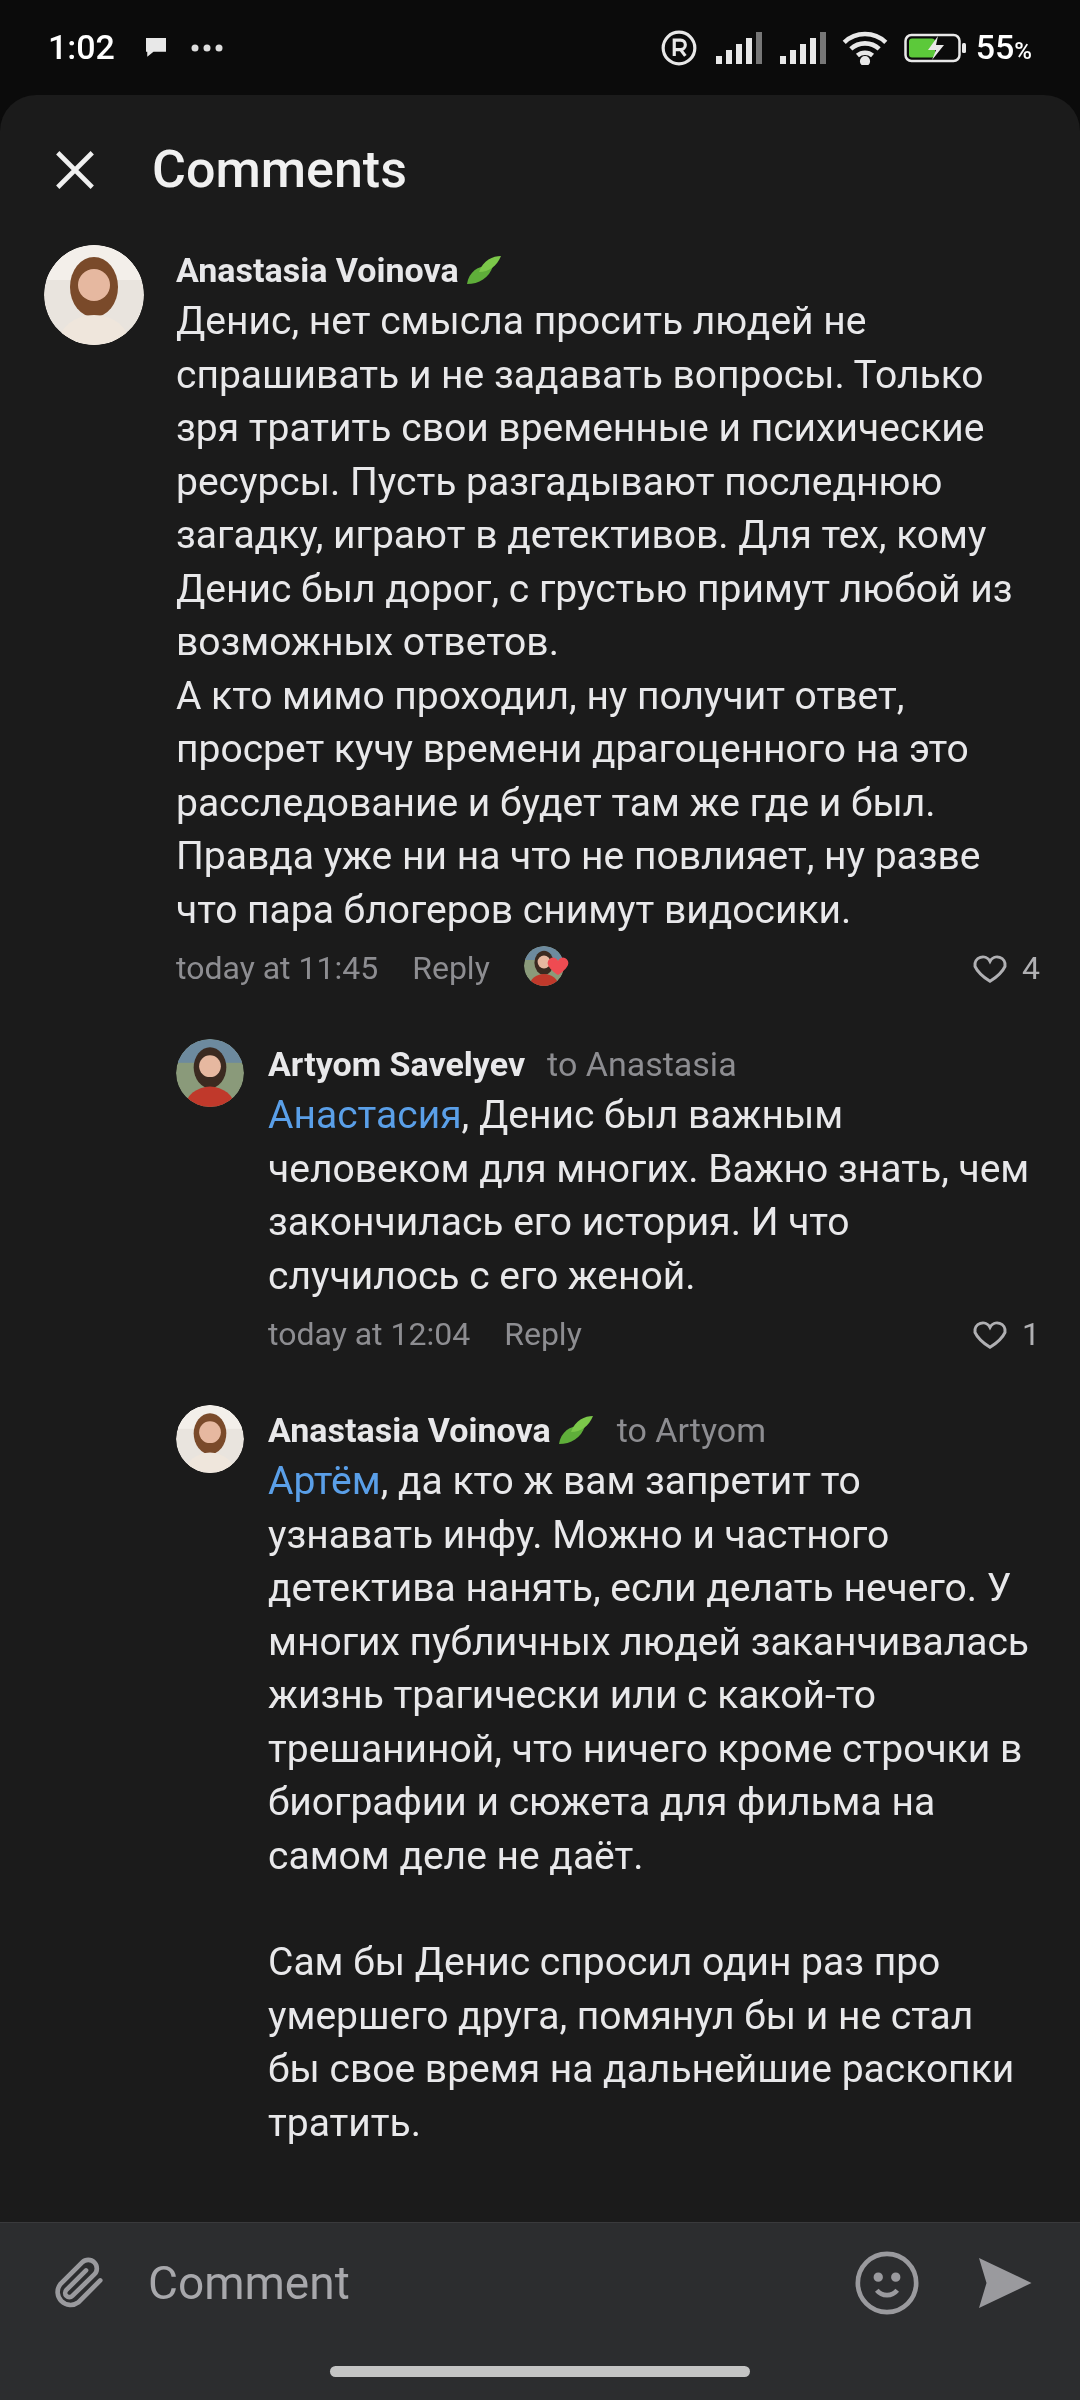 This screenshot has height=2400, width=1080. Describe the element at coordinates (678, 47) in the screenshot. I see `registered-icon` at that location.